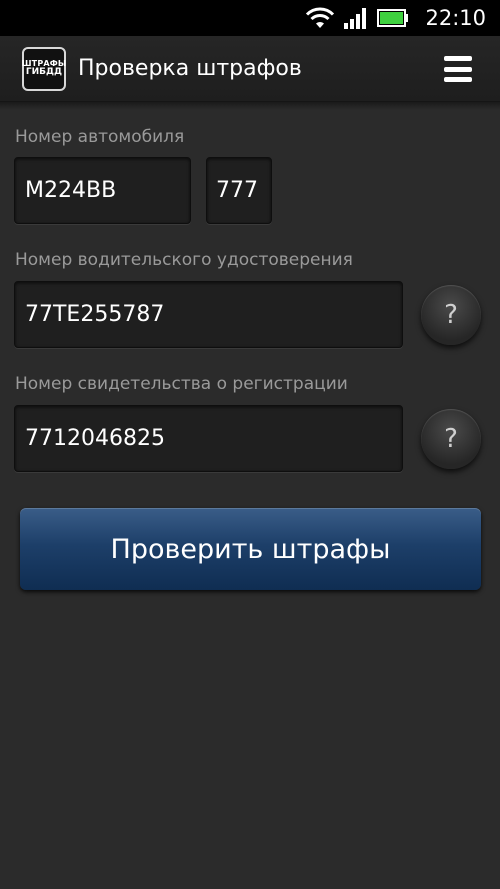 The image size is (500, 889). I want to click on check-fines-button: Проверить штрафы, so click(250, 549).